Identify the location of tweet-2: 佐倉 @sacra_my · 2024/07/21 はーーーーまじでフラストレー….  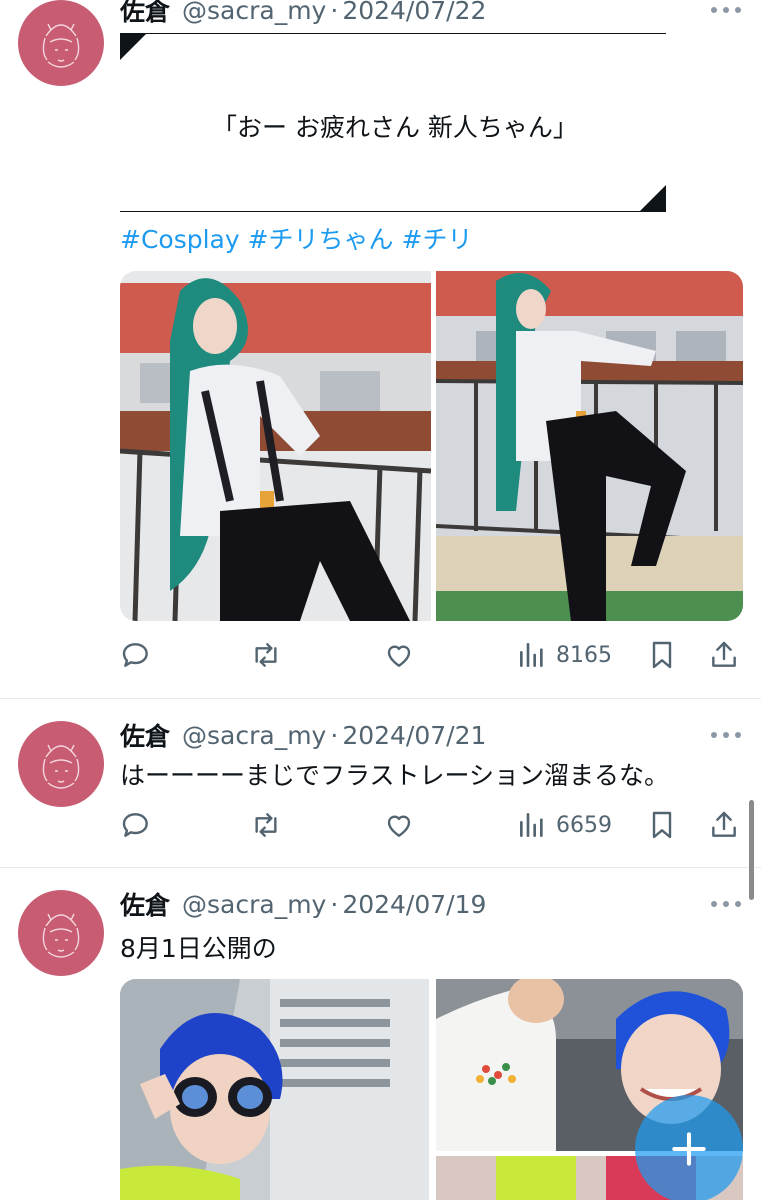
(380, 783).